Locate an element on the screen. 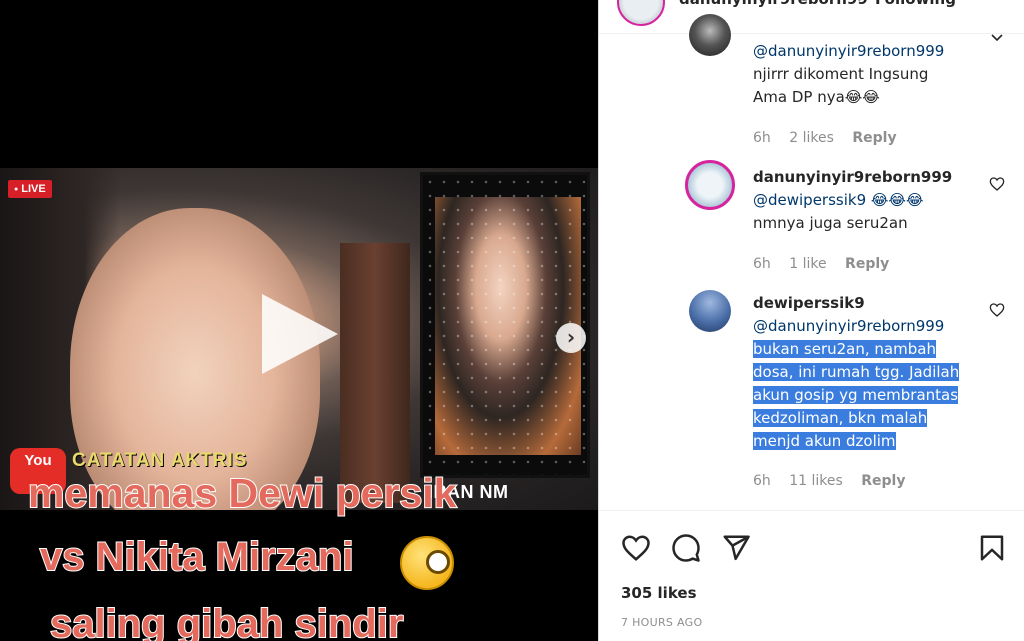 Image resolution: width=1024 pixels, height=641 pixels. monocle-face-icon is located at coordinates (427, 563).